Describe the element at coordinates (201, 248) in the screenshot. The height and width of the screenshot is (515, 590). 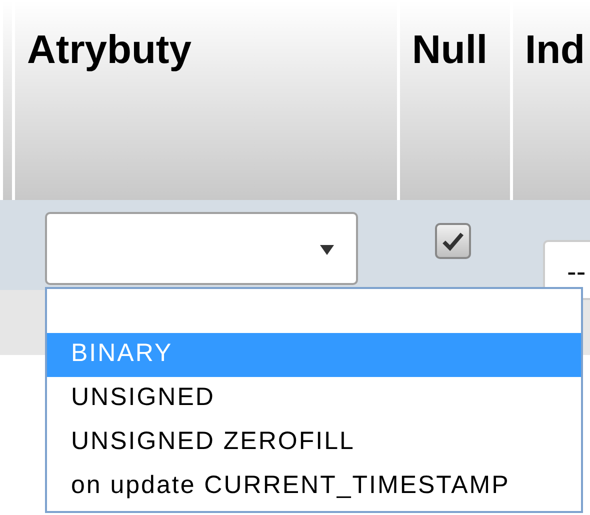
I see `attribute-select` at that location.